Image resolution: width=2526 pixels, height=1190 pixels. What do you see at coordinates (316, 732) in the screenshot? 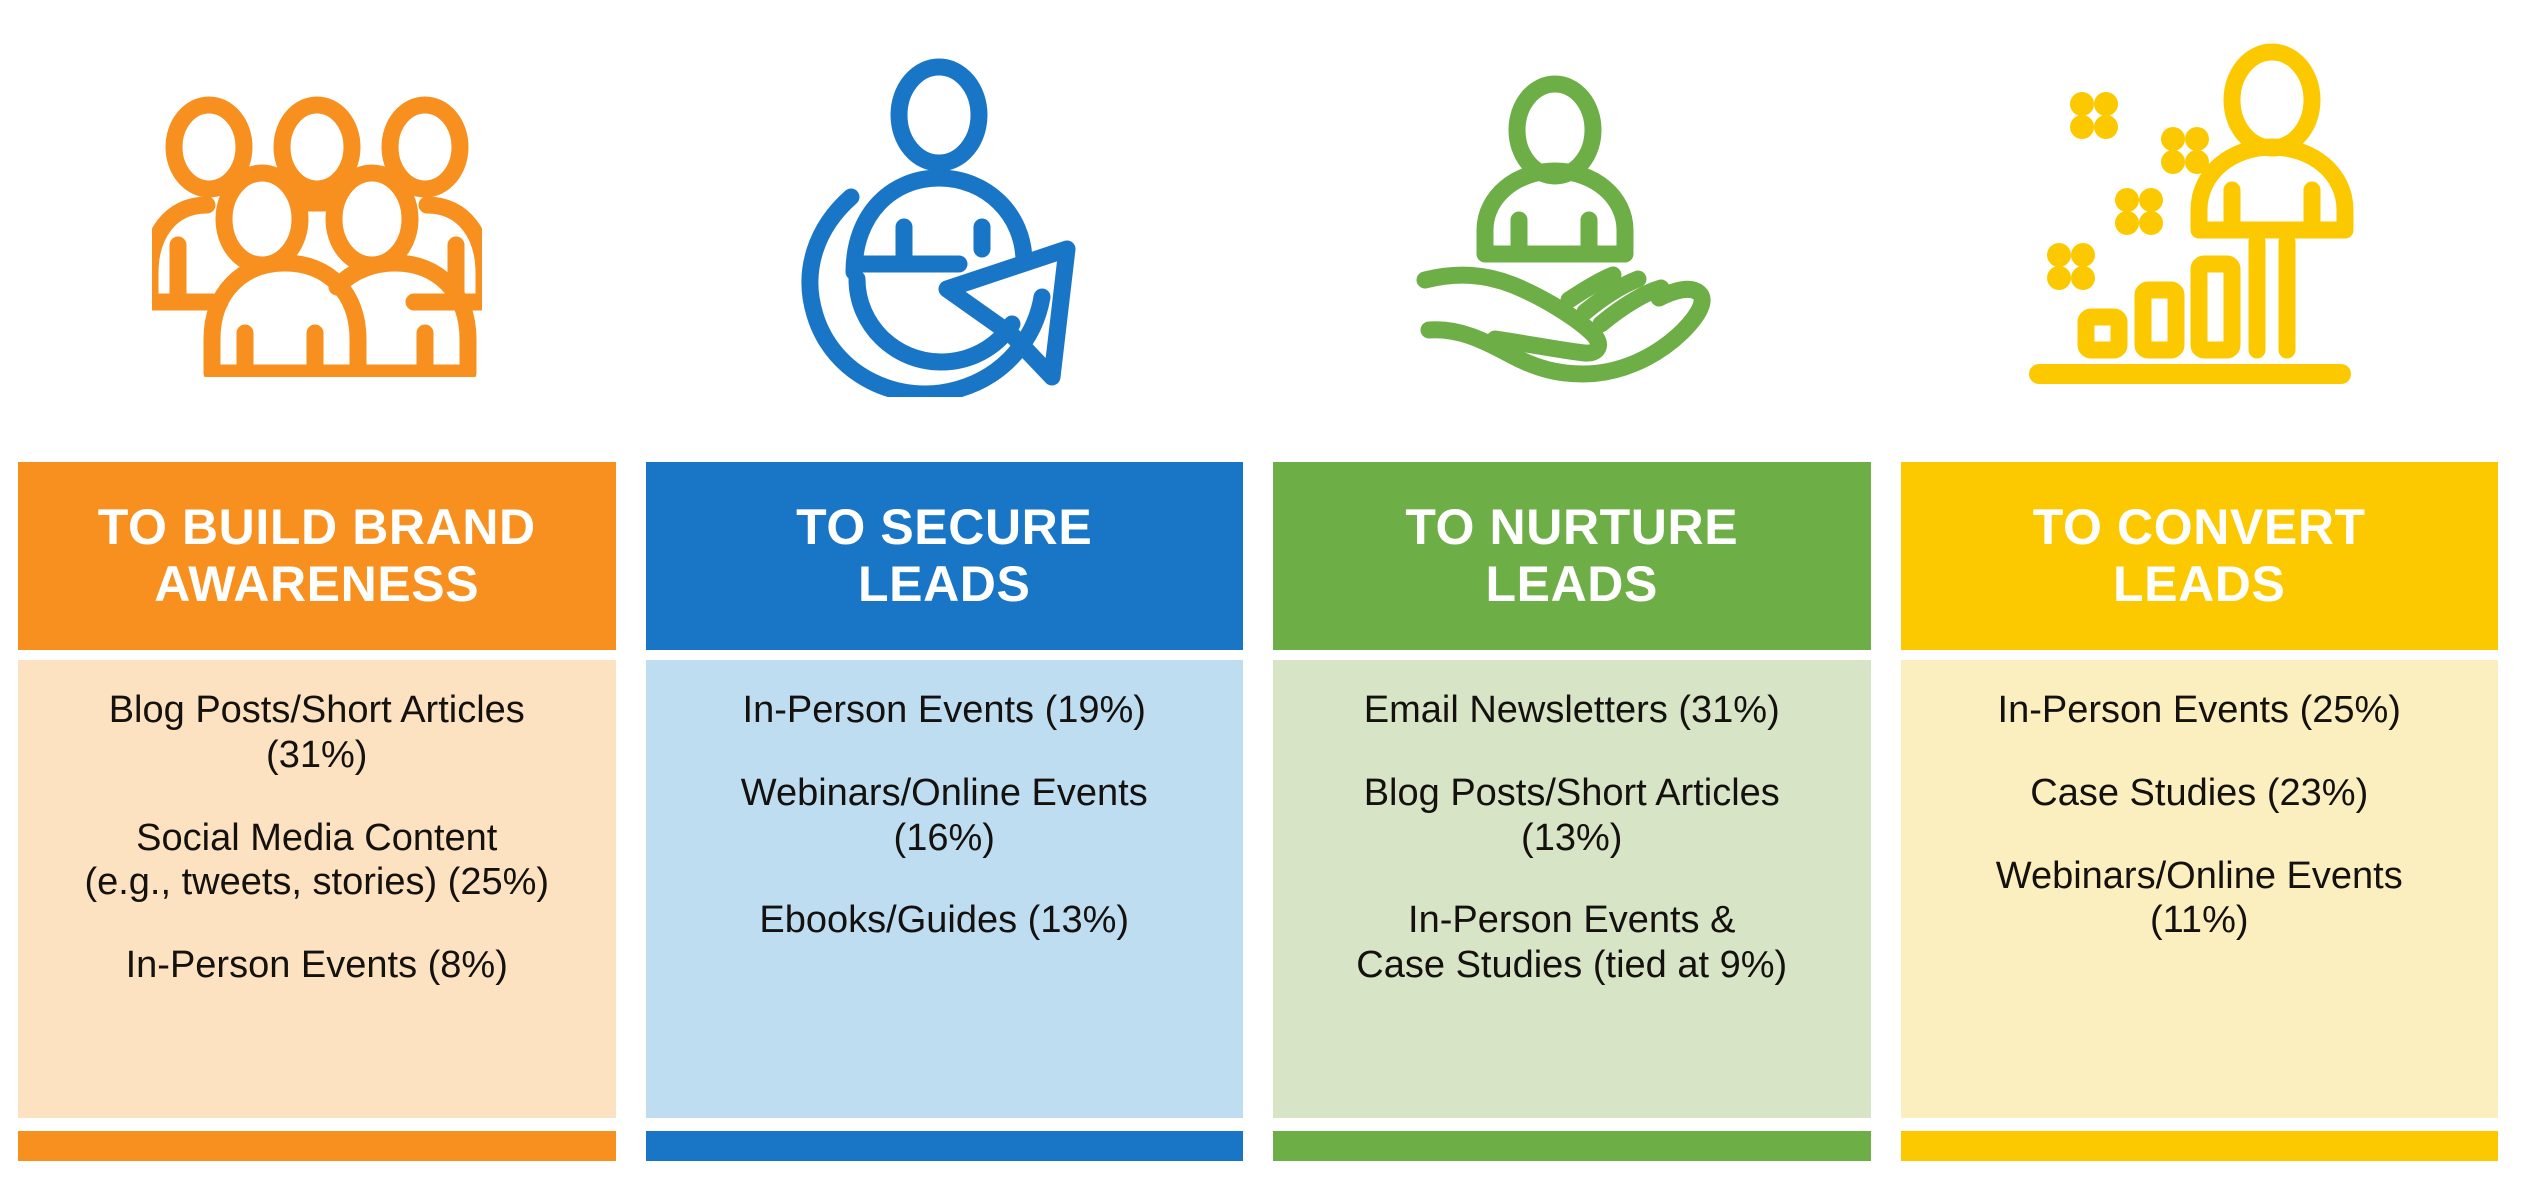
I see `list-item: Blog Posts/Short Articles (31%)` at bounding box center [316, 732].